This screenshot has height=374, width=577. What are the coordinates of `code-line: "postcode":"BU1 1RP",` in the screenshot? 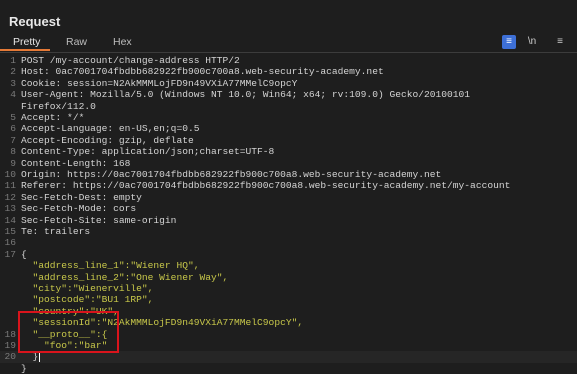 It's located at (288, 299).